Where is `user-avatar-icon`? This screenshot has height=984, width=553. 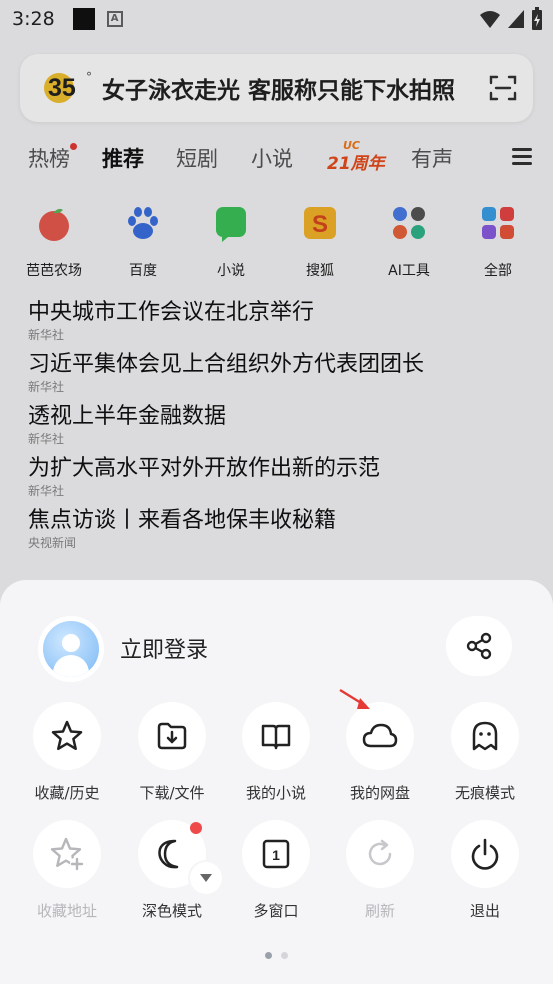
user-avatar-icon is located at coordinates (71, 649).